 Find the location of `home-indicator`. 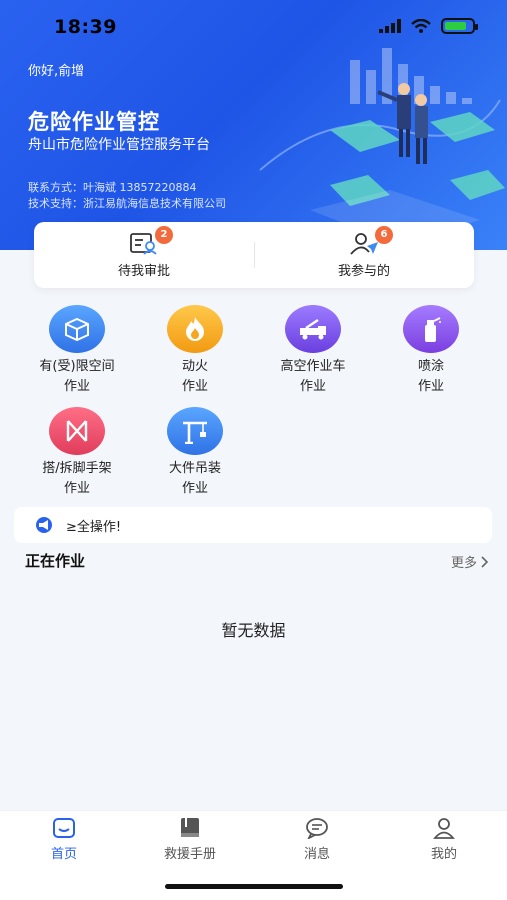

home-indicator is located at coordinates (254, 886).